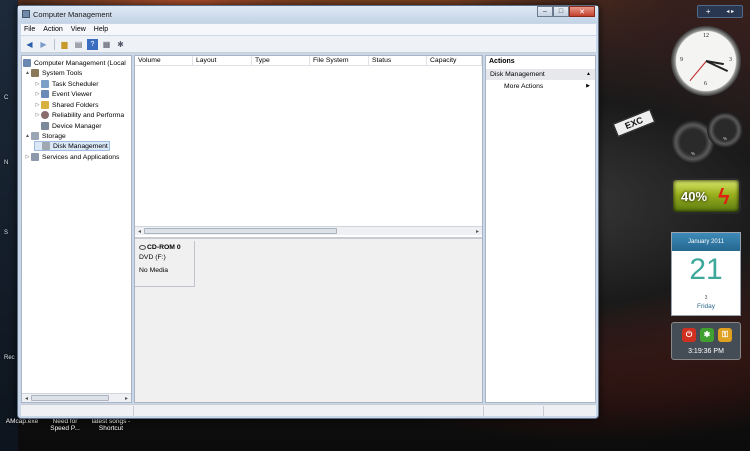 The width and height of the screenshot is (750, 451). Describe the element at coordinates (698, 71) in the screenshot. I see `second-hand` at that location.